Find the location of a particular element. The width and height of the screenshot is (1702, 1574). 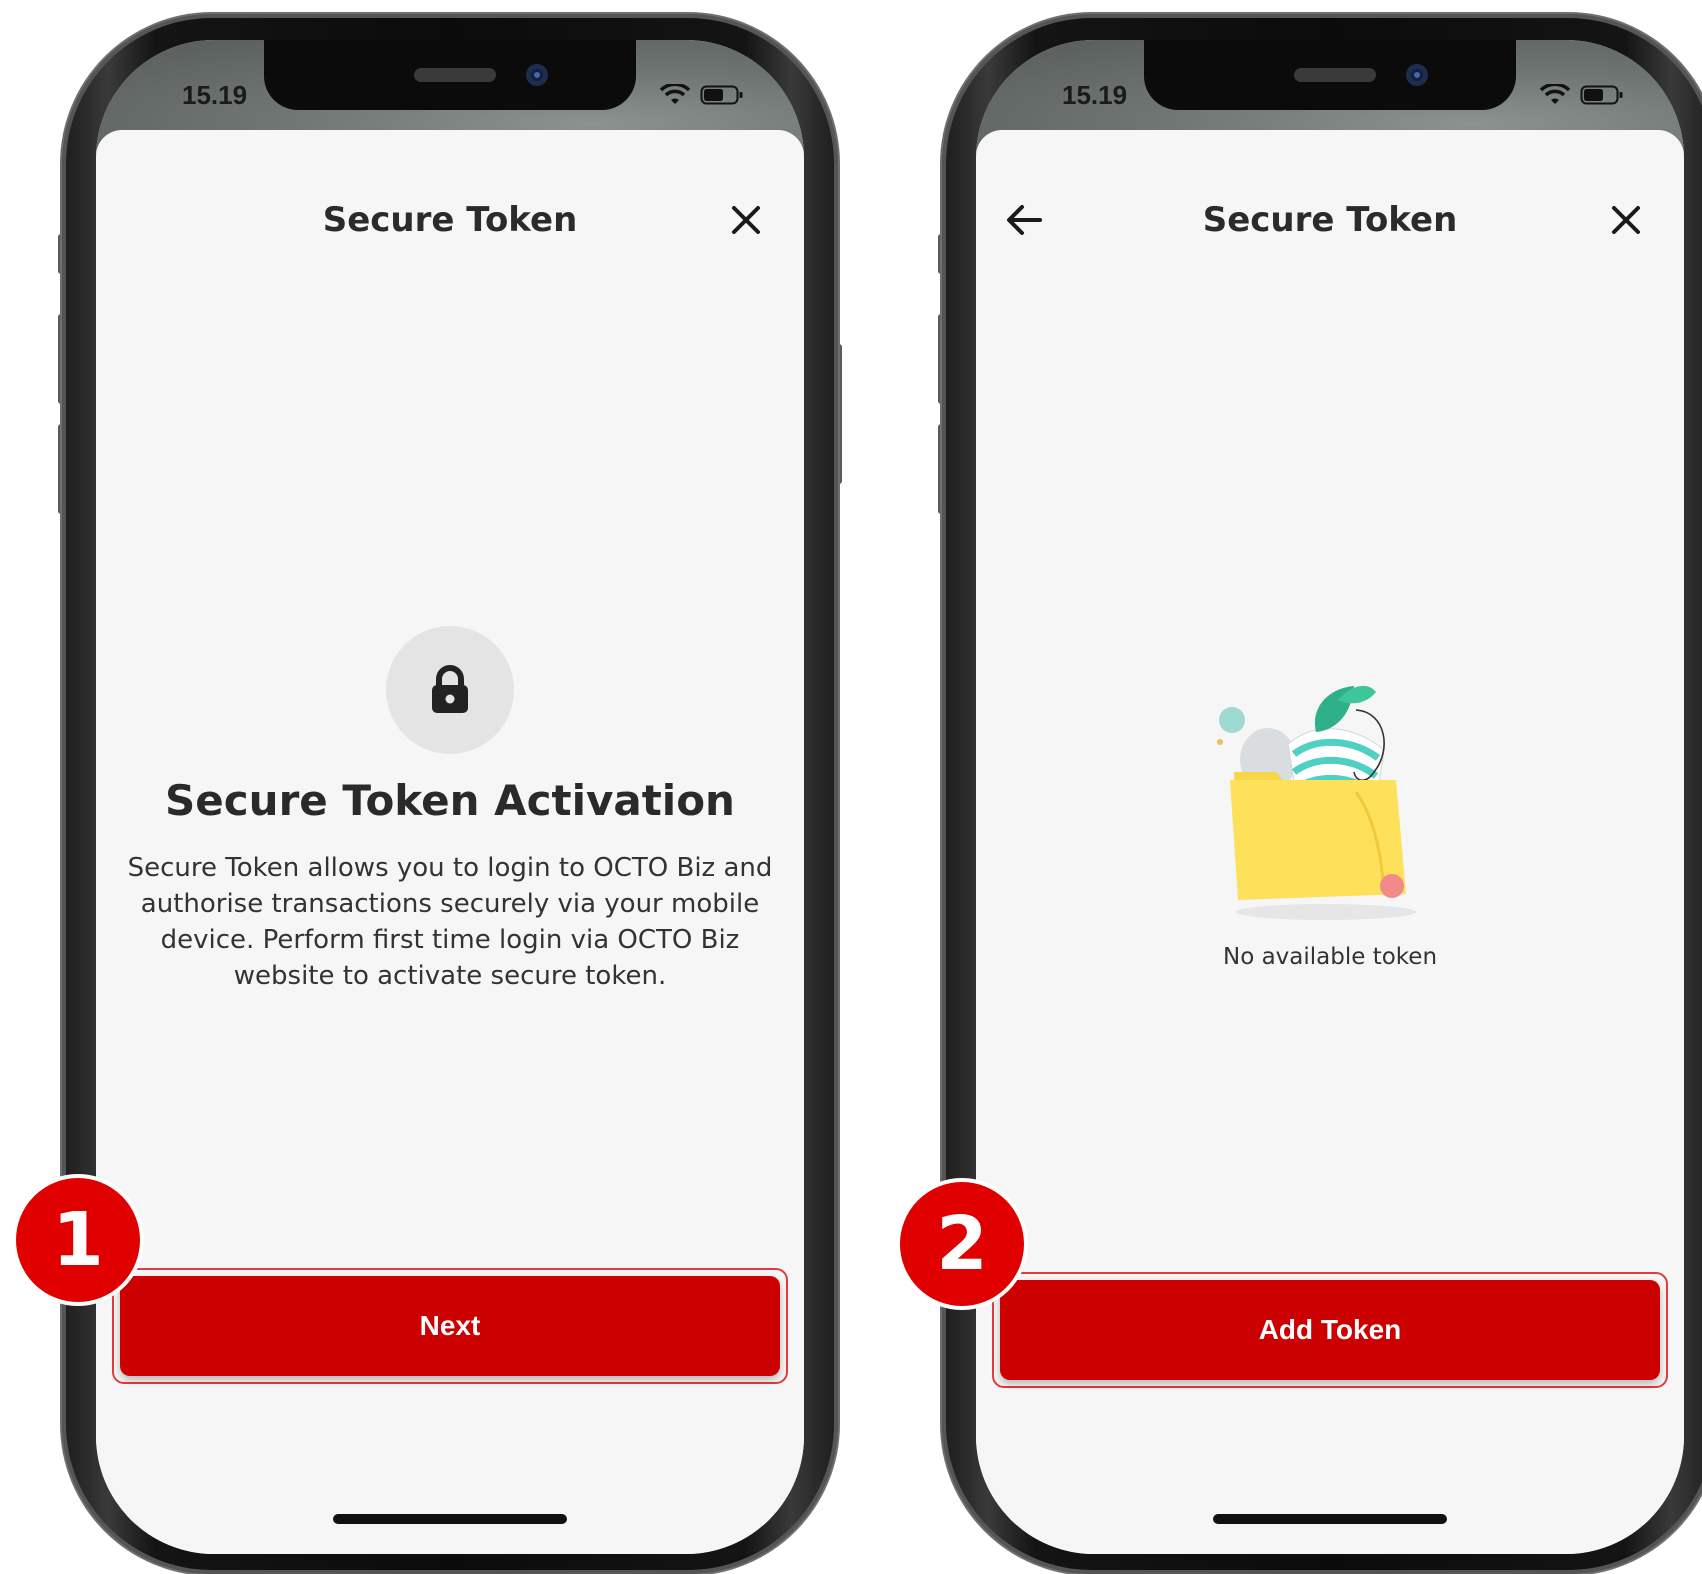

next-button: Next is located at coordinates (450, 1326).